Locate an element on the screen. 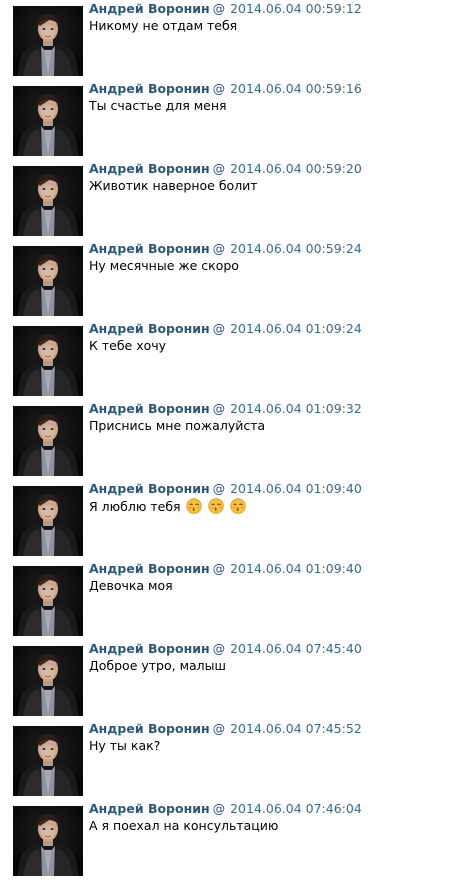  message-text-body: Ну месячные же скоро is located at coordinates (164, 265).